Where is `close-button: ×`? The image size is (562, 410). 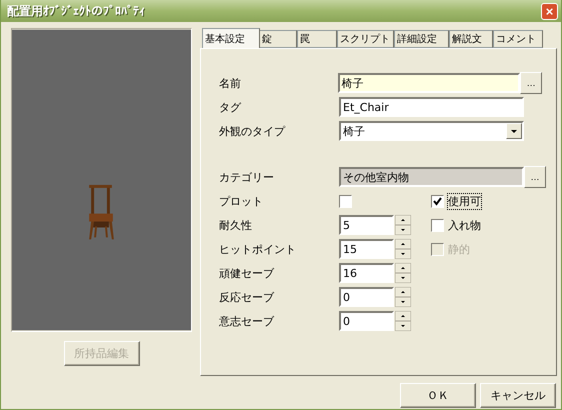 close-button: × is located at coordinates (549, 11).